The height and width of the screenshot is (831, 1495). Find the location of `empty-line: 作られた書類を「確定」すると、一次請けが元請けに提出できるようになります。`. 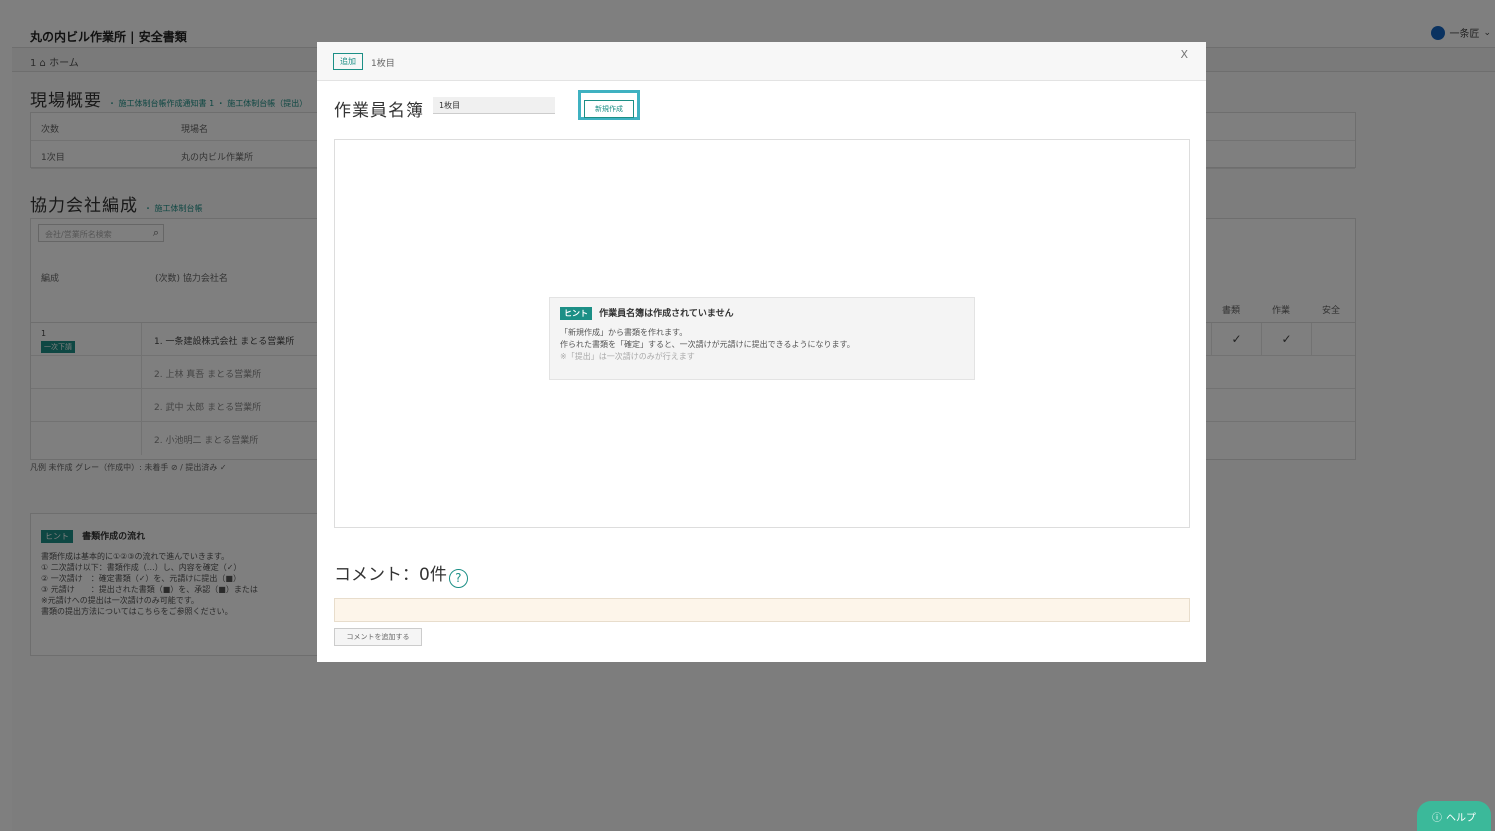

empty-line: 作られた書類を「確定」すると、一次請けが元請けに提出できるようになります。 is located at coordinates (707, 344).